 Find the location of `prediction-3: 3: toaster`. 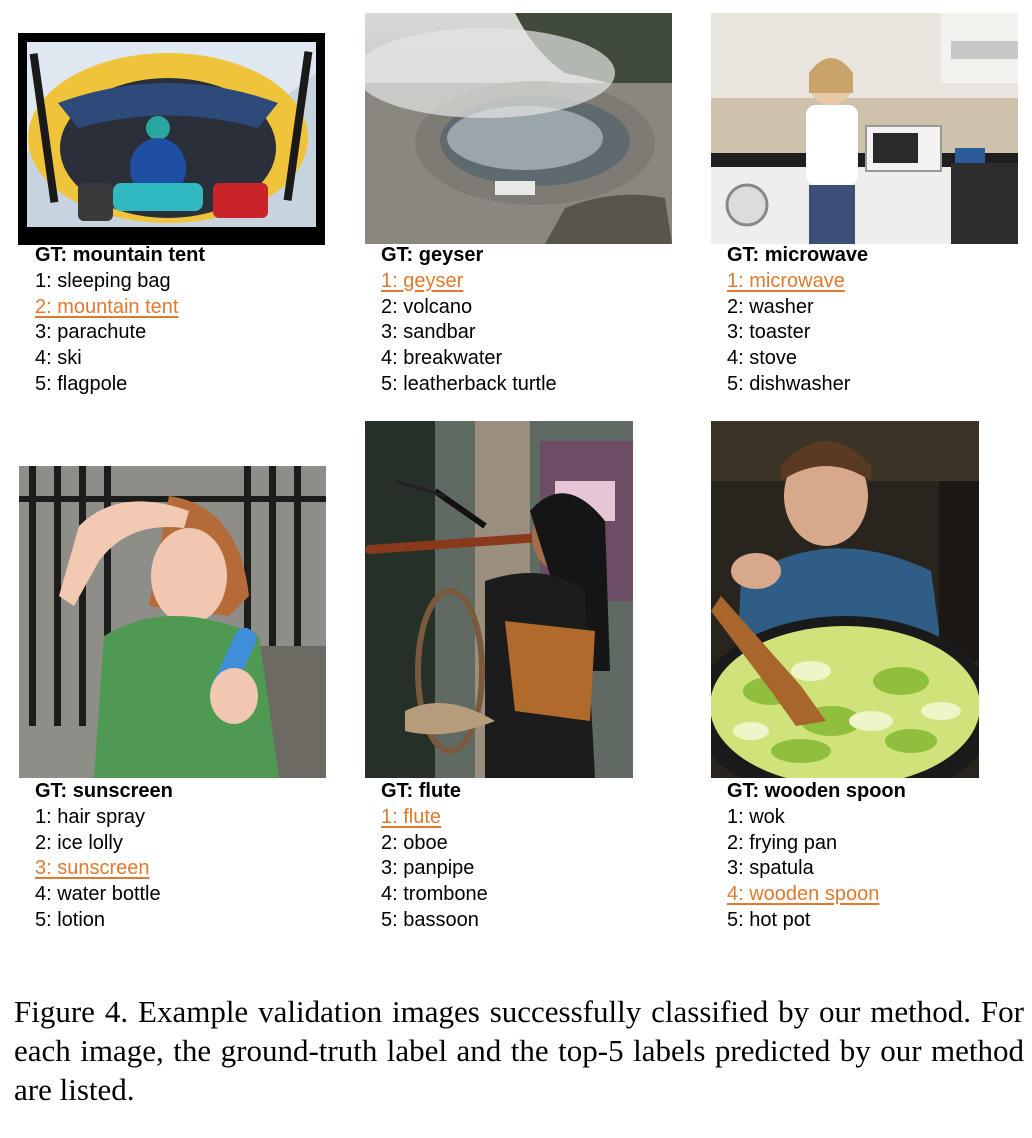

prediction-3: 3: toaster is located at coordinates (769, 332).